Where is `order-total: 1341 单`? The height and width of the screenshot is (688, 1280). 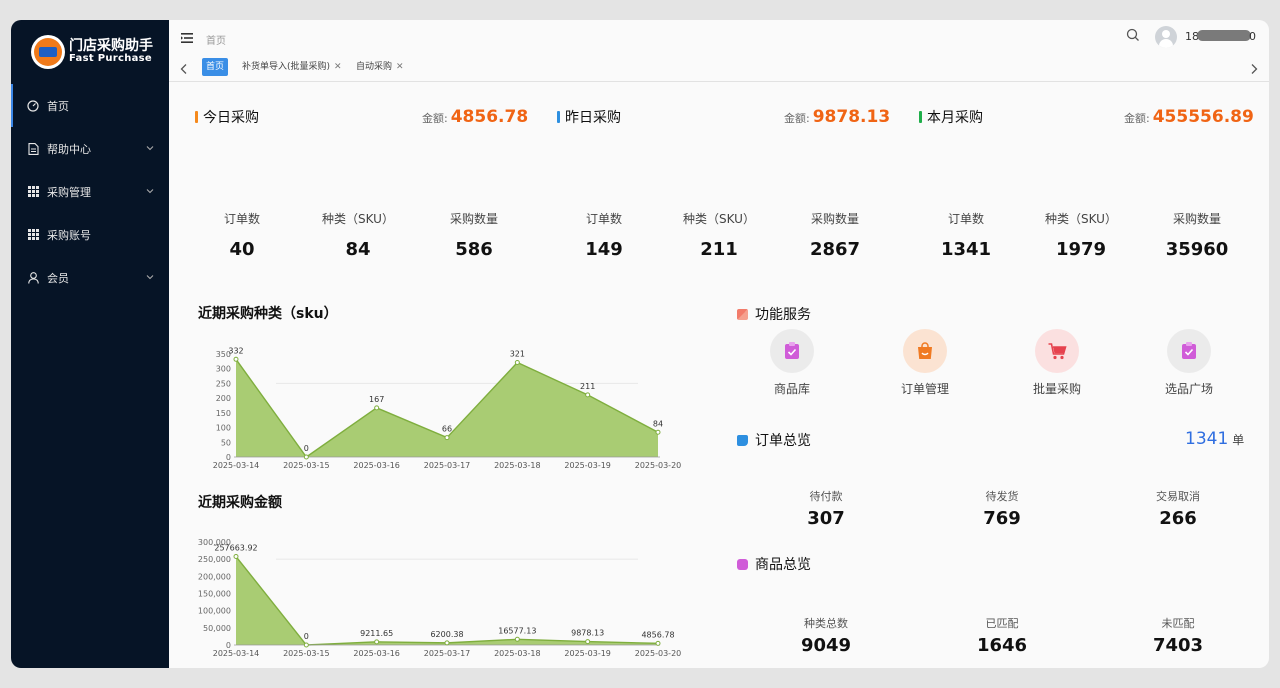
order-total: 1341 单 is located at coordinates (1215, 439).